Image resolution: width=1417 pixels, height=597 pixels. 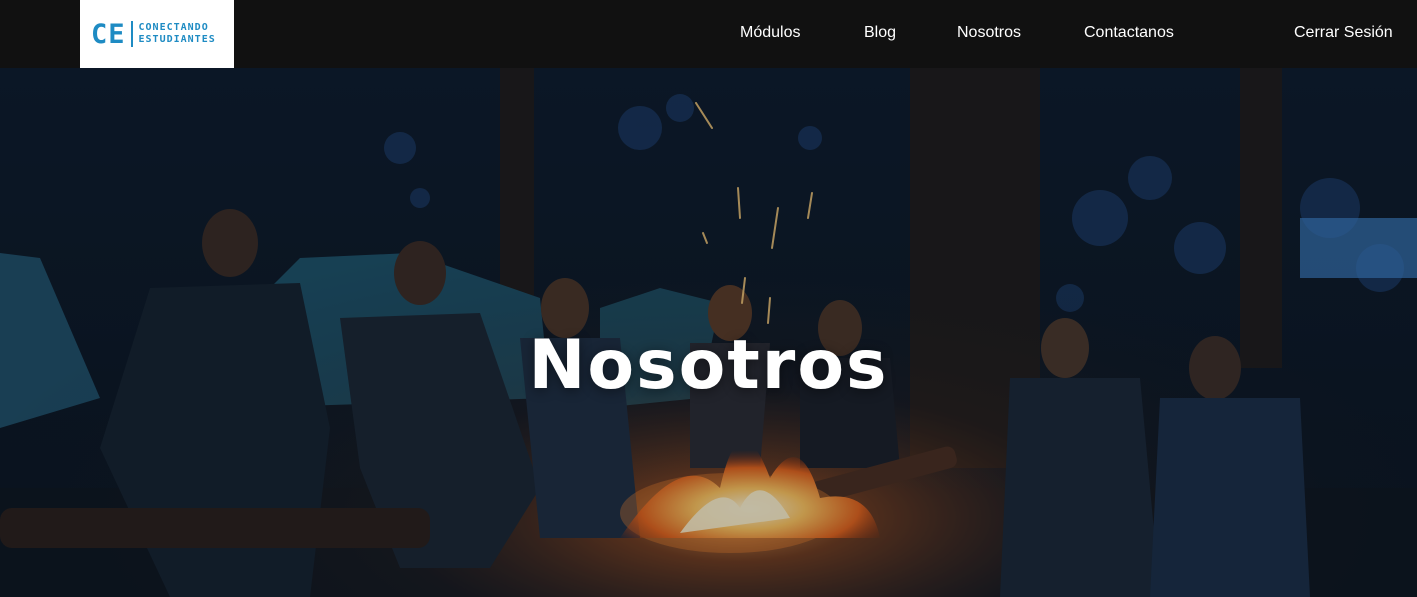 What do you see at coordinates (770, 33) in the screenshot?
I see `nav-link-modulos: Módulos` at bounding box center [770, 33].